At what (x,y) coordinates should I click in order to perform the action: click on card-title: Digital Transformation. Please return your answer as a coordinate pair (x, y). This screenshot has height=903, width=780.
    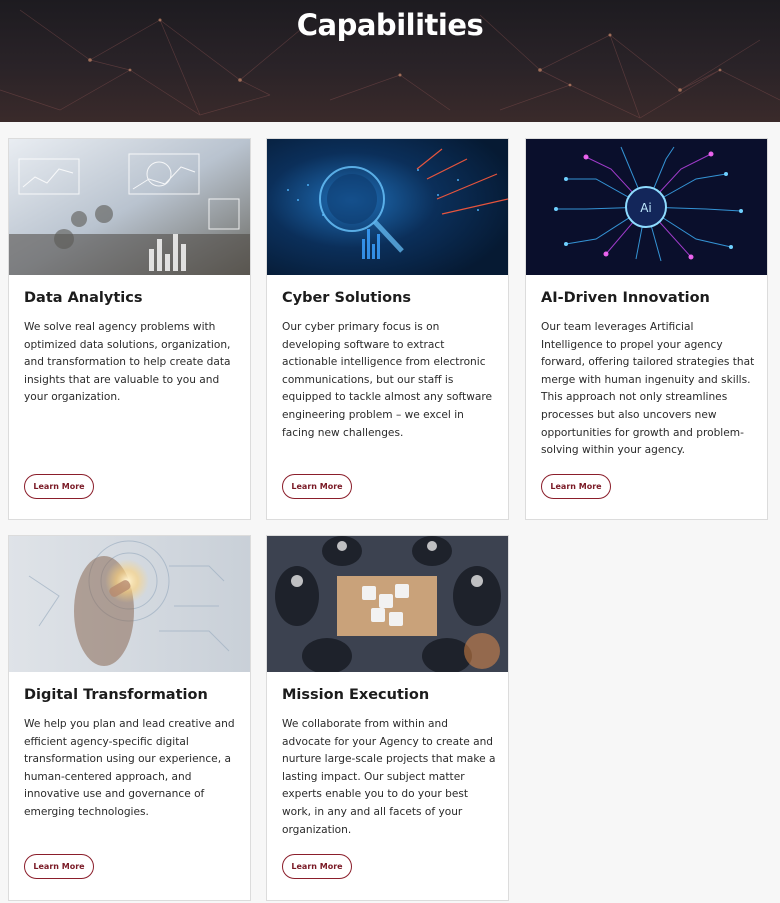
    Looking at the image, I should click on (116, 695).